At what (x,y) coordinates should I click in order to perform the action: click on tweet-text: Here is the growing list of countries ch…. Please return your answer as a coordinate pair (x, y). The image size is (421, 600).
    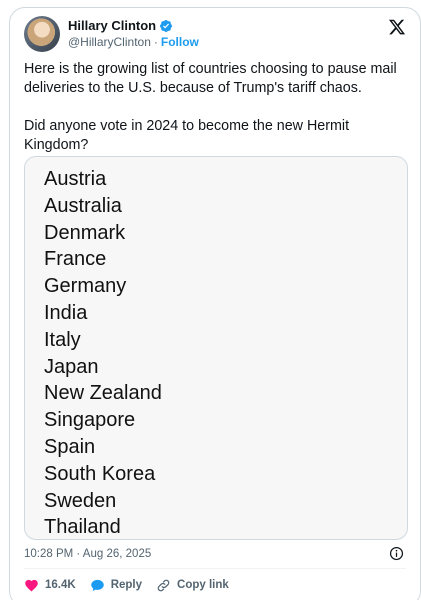
    Looking at the image, I should click on (216, 107).